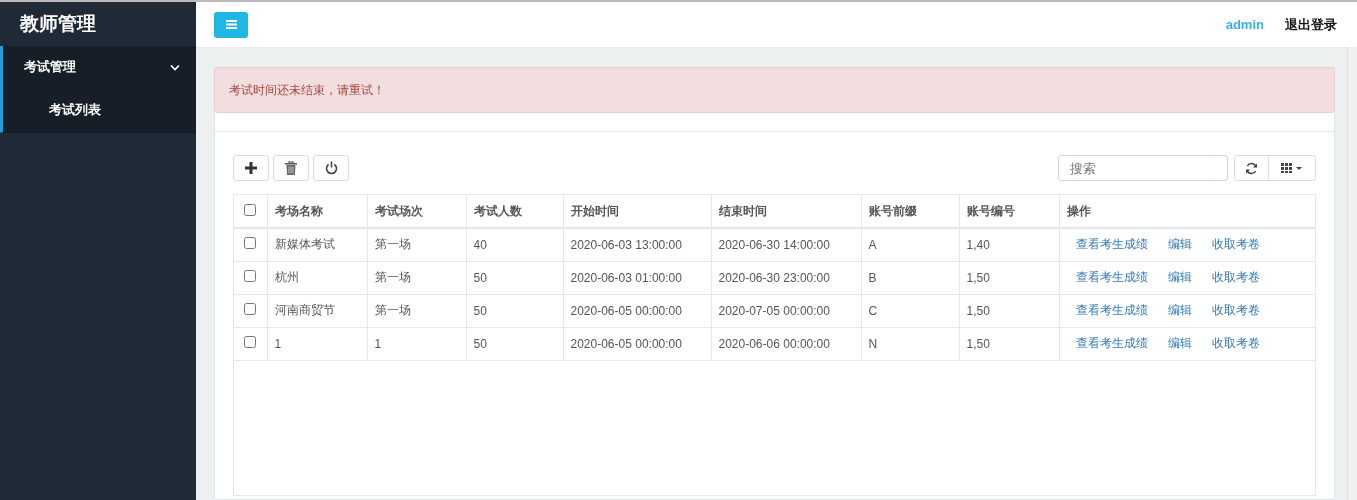  What do you see at coordinates (872, 277) in the screenshot?
I see `table-cell: B` at bounding box center [872, 277].